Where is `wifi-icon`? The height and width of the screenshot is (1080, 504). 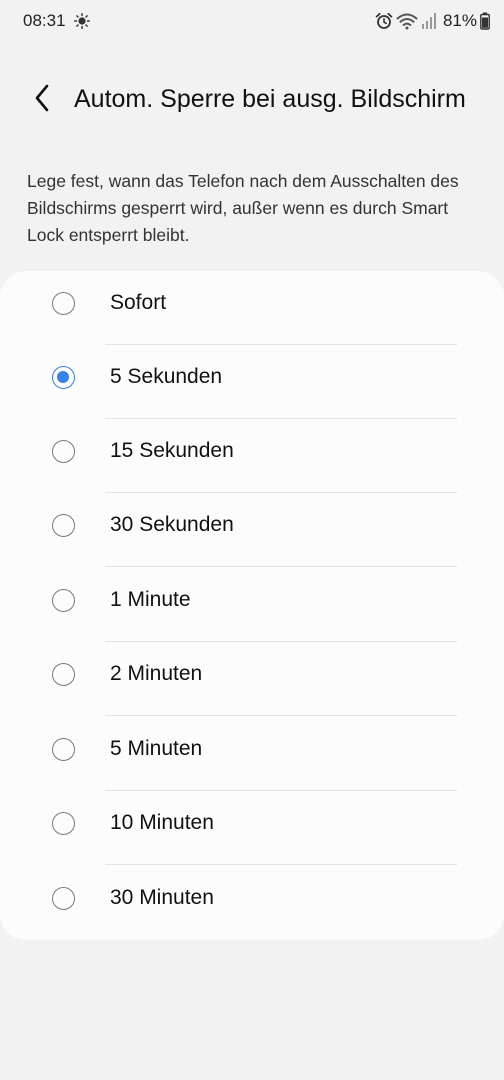
wifi-icon is located at coordinates (407, 21).